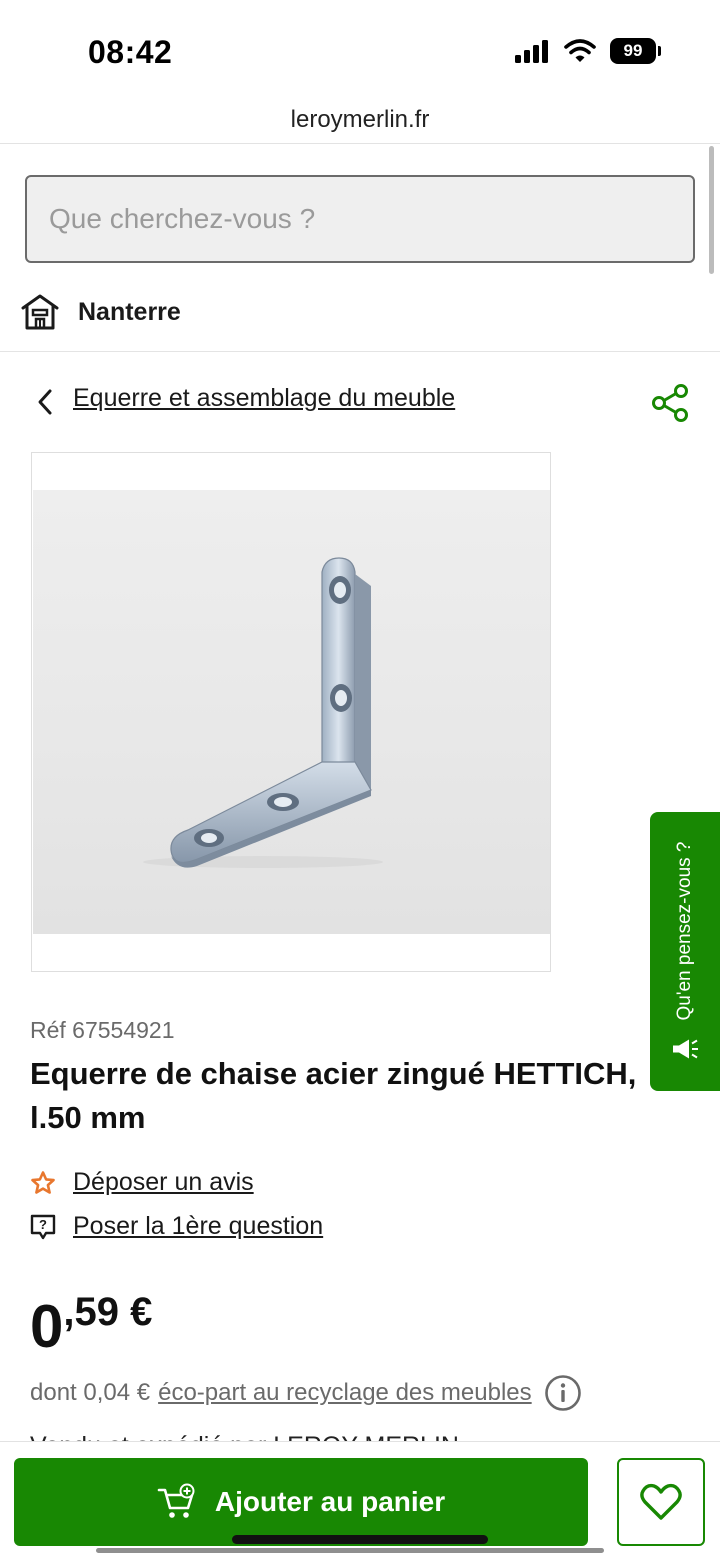  I want to click on cart-add-icon, so click(176, 1500).